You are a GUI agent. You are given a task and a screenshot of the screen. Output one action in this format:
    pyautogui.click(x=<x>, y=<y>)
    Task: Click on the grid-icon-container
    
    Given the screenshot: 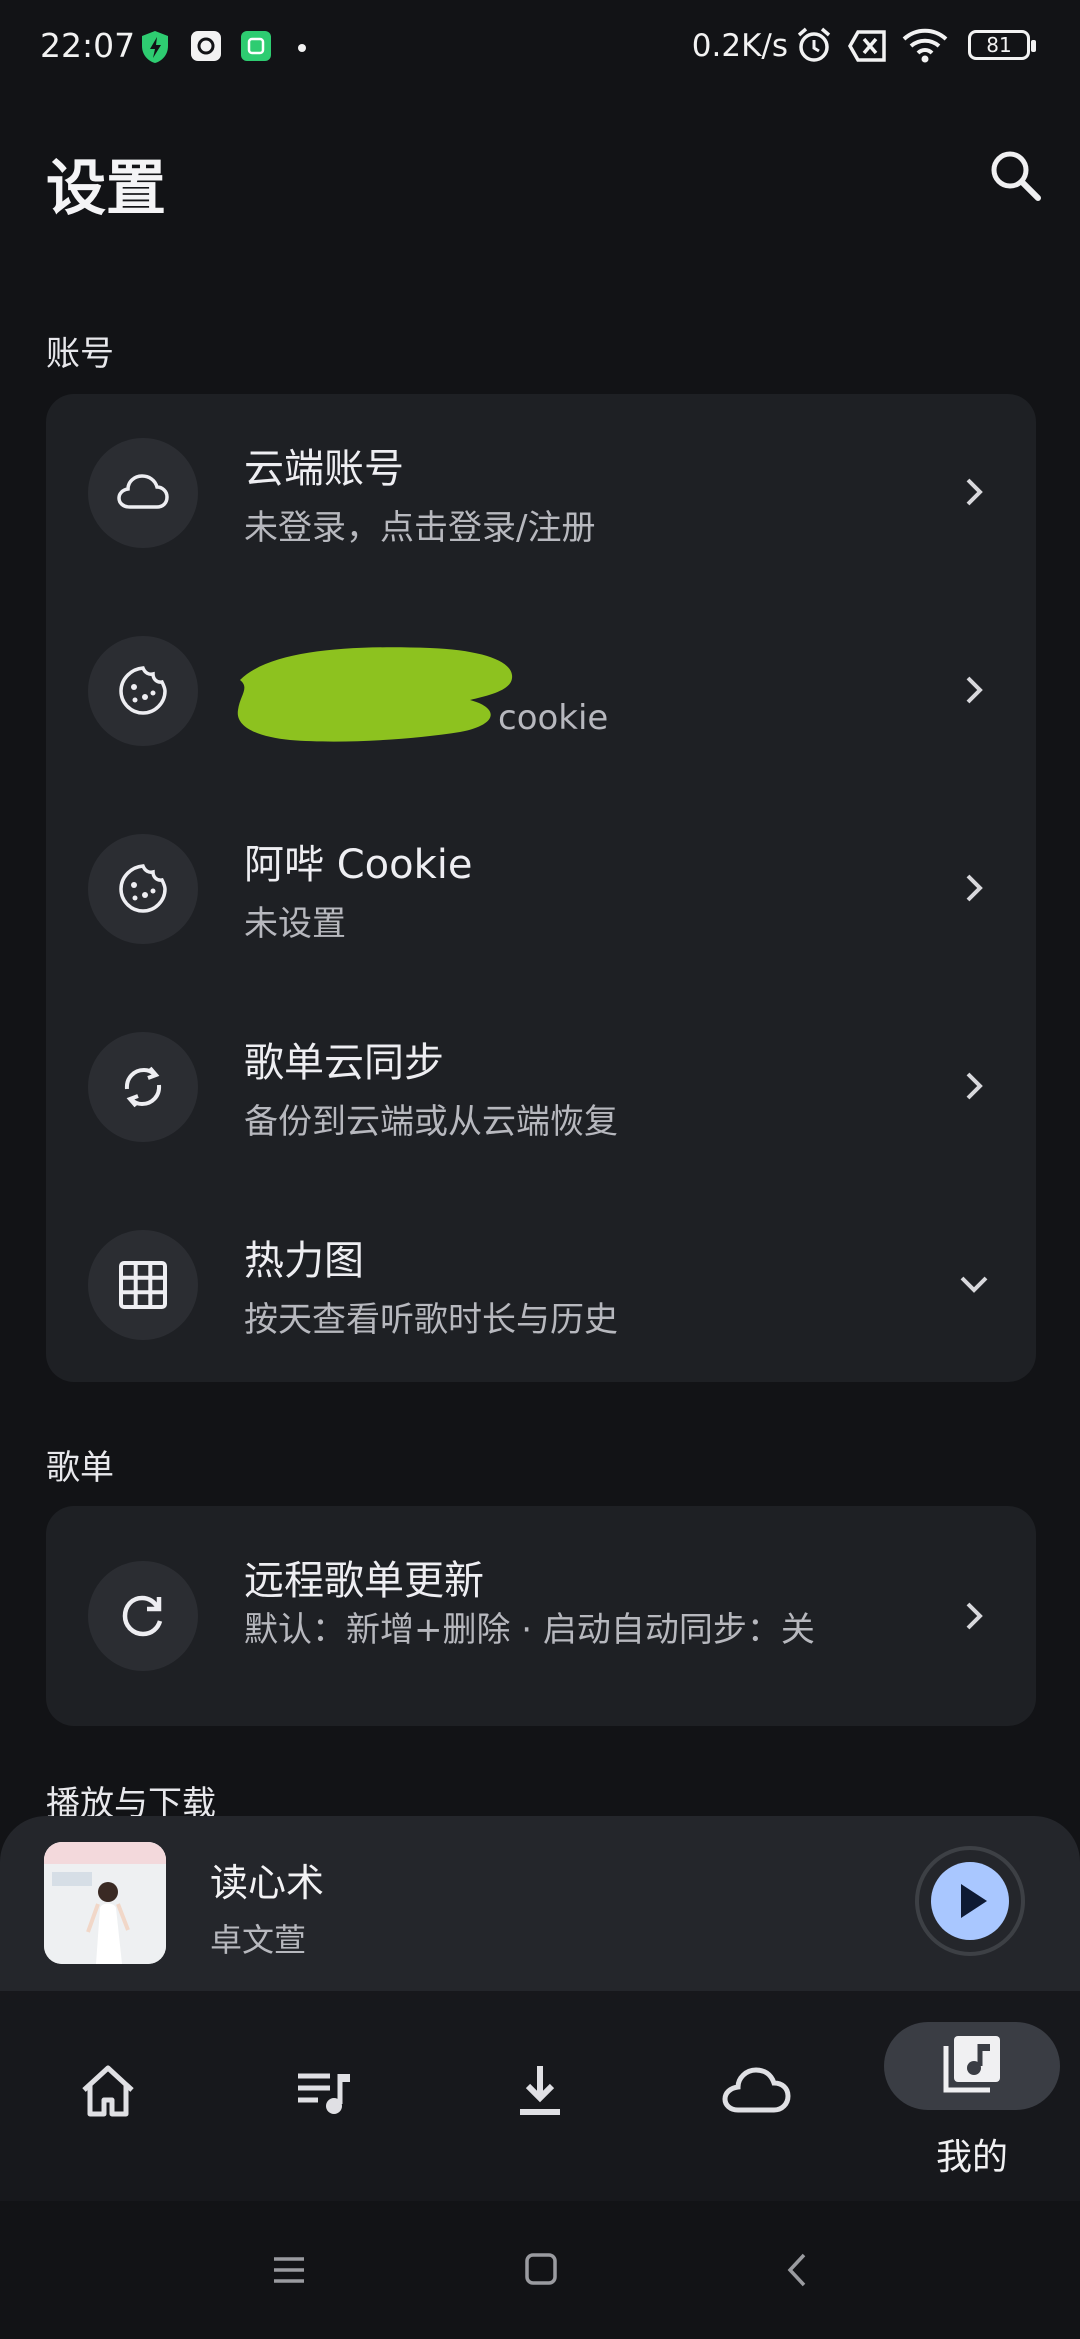 What is the action you would take?
    pyautogui.click(x=143, y=1285)
    